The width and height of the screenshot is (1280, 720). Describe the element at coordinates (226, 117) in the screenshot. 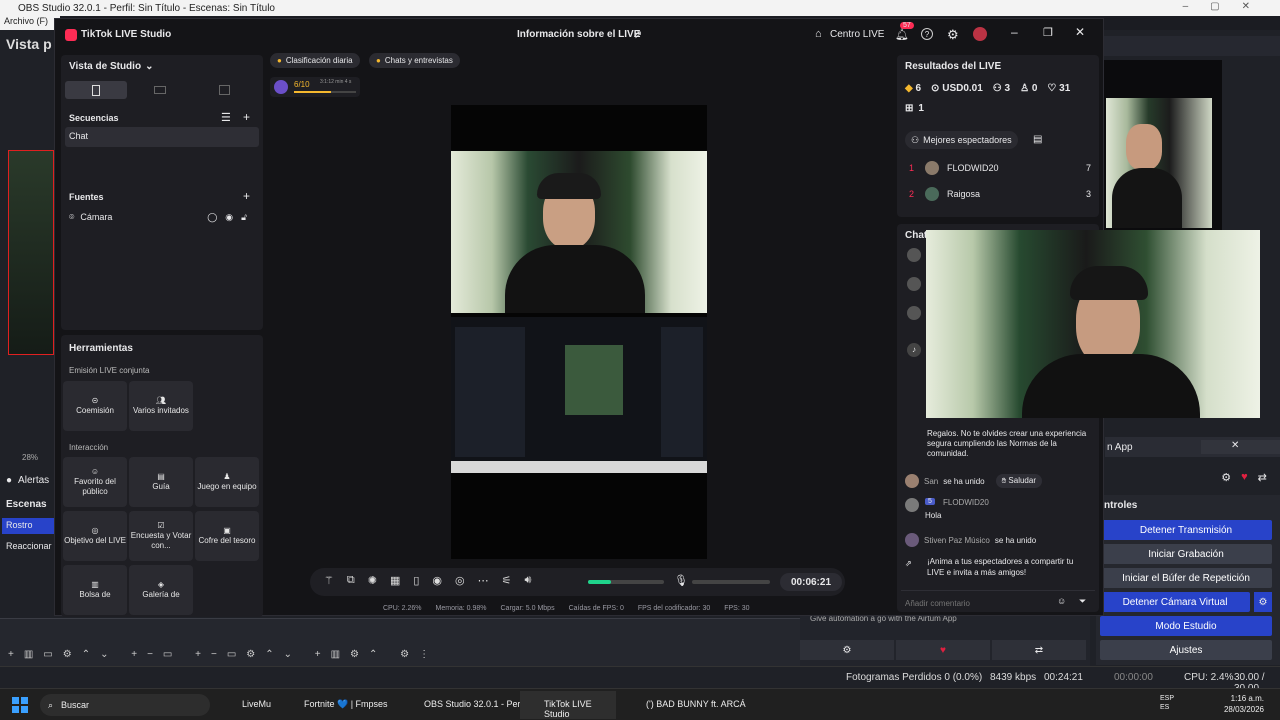

I see `list-icon: ☰` at that location.